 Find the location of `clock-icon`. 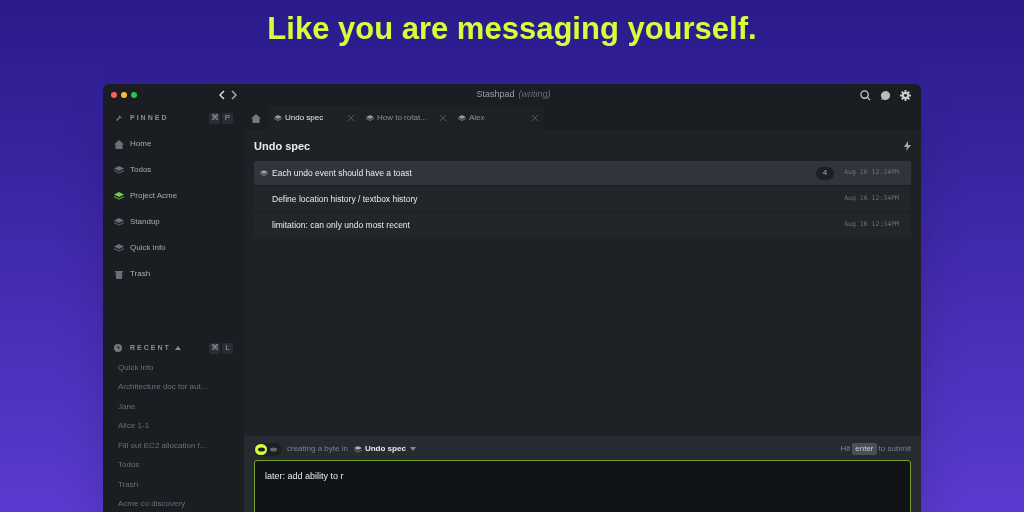

clock-icon is located at coordinates (118, 348).